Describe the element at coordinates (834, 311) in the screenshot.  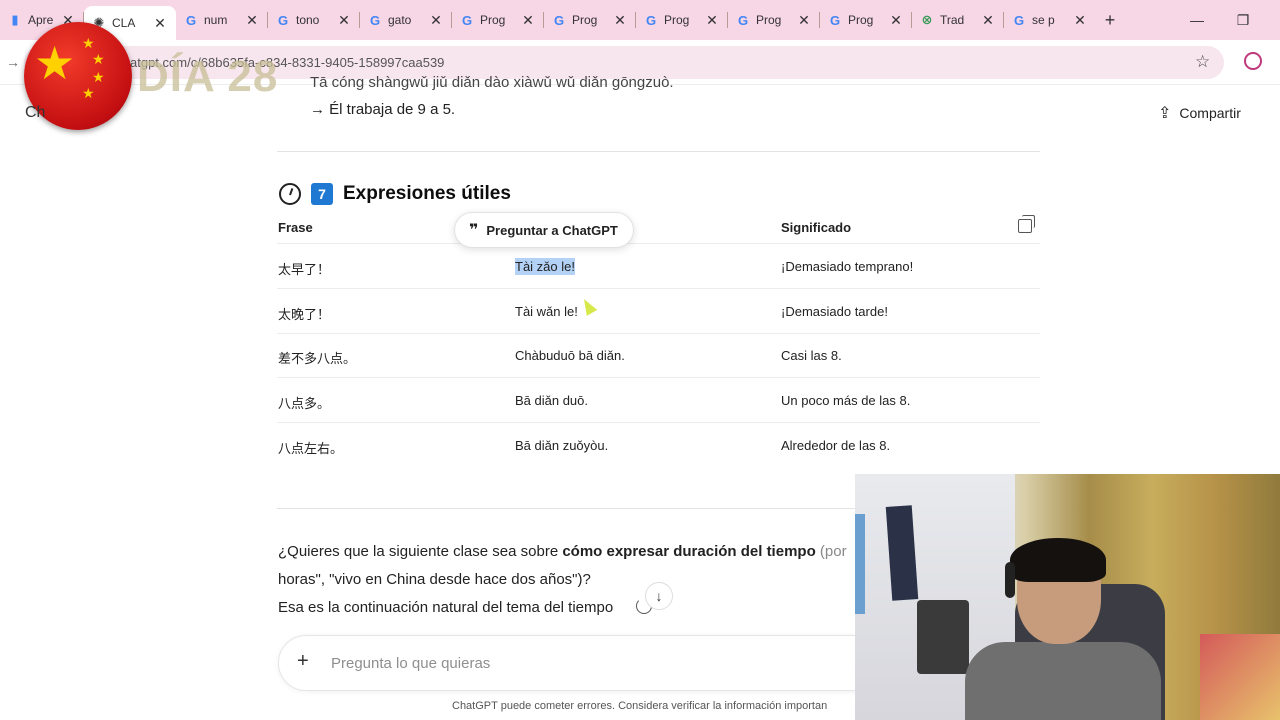
I see `table-cell-meaning: ¡Demasiado tarde!` at that location.